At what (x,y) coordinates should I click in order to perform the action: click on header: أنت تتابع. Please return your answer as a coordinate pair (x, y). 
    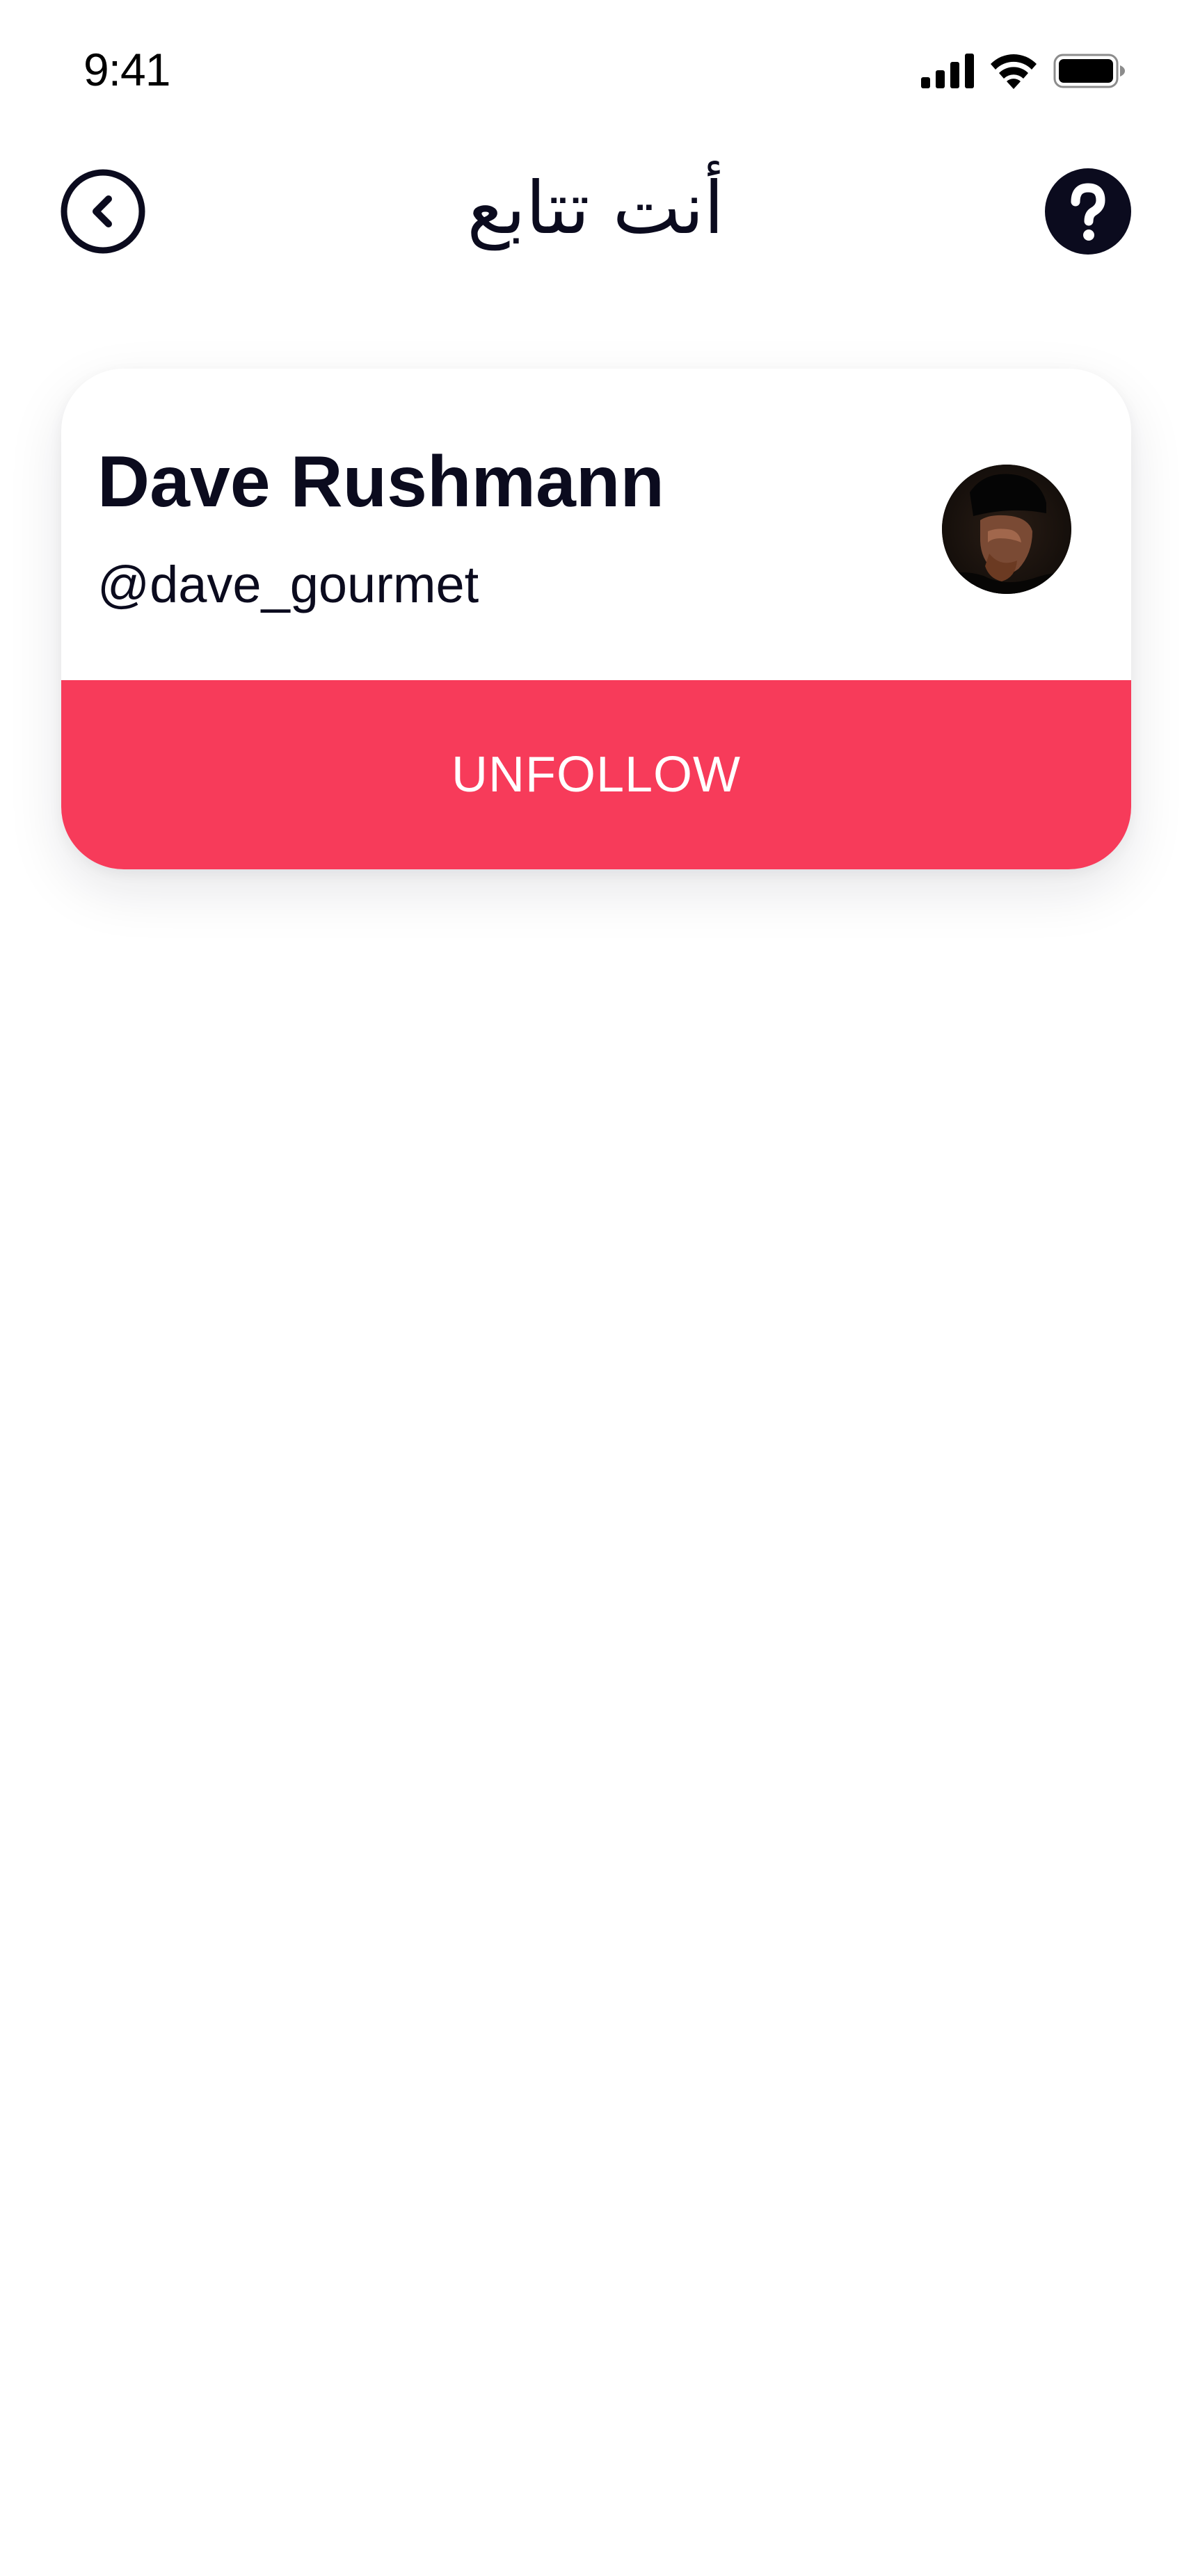
    Looking at the image, I should click on (595, 216).